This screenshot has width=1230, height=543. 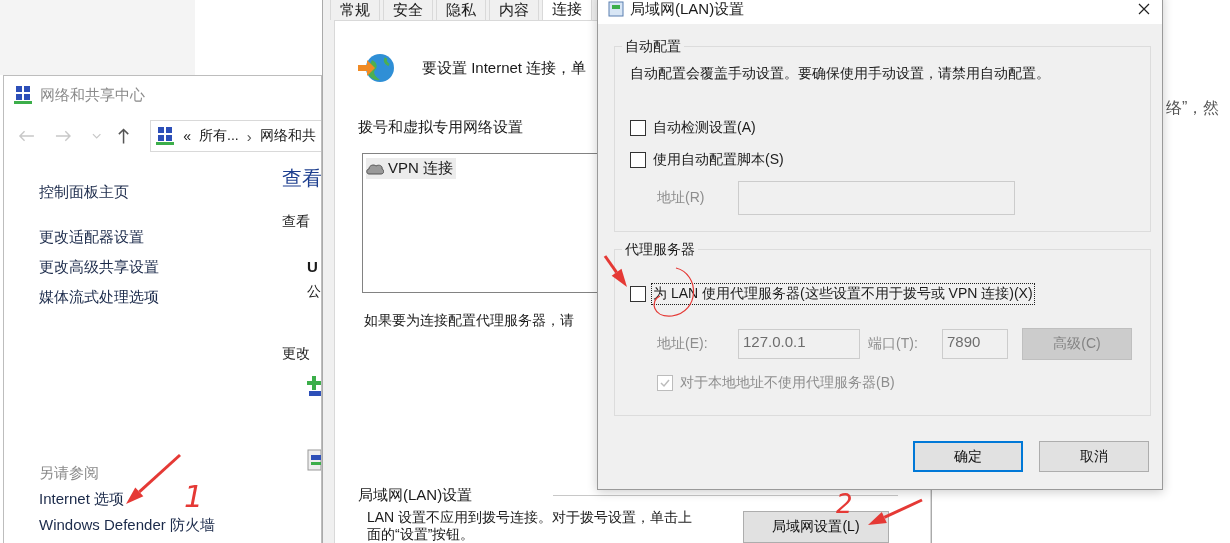 I want to click on window-title: 网络和共享中心, so click(x=92, y=95).